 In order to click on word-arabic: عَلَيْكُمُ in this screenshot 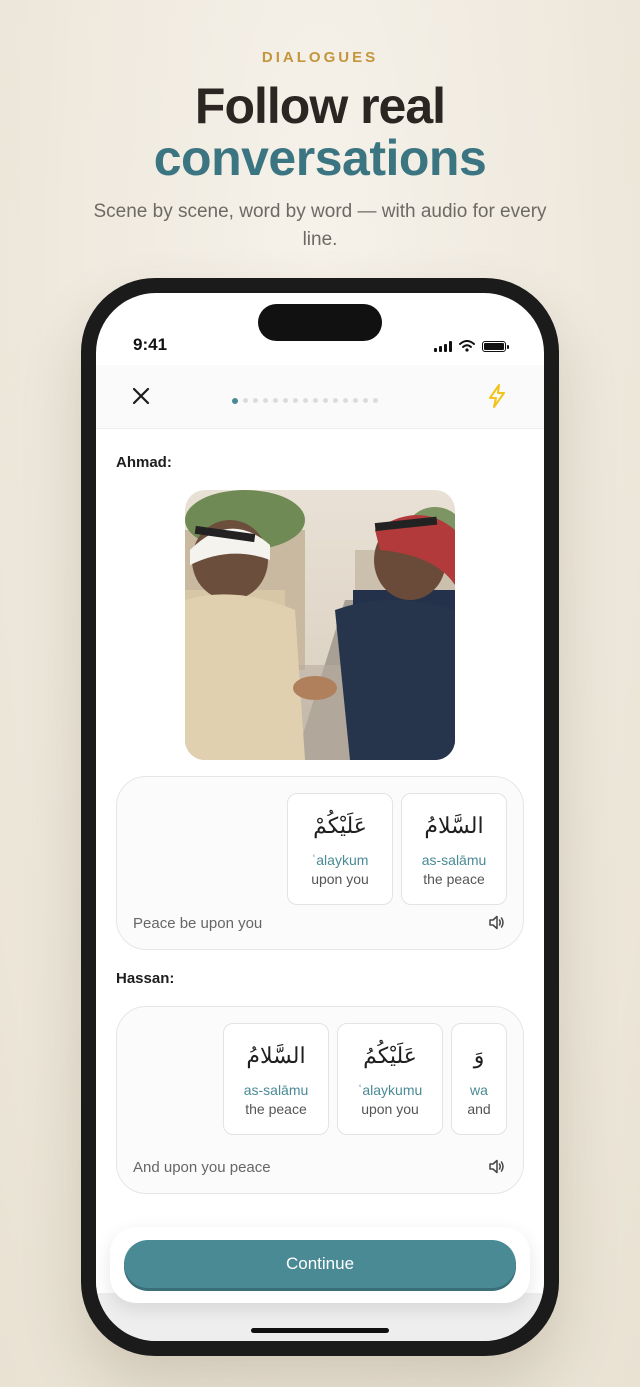, I will do `click(390, 1056)`.